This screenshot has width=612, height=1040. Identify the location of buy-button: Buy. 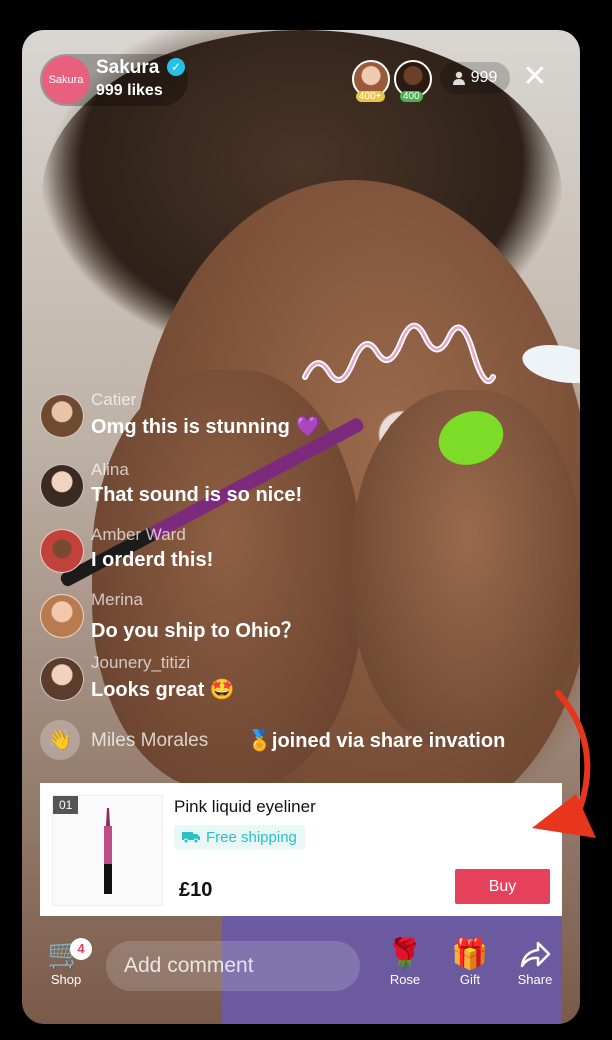
(502, 886).